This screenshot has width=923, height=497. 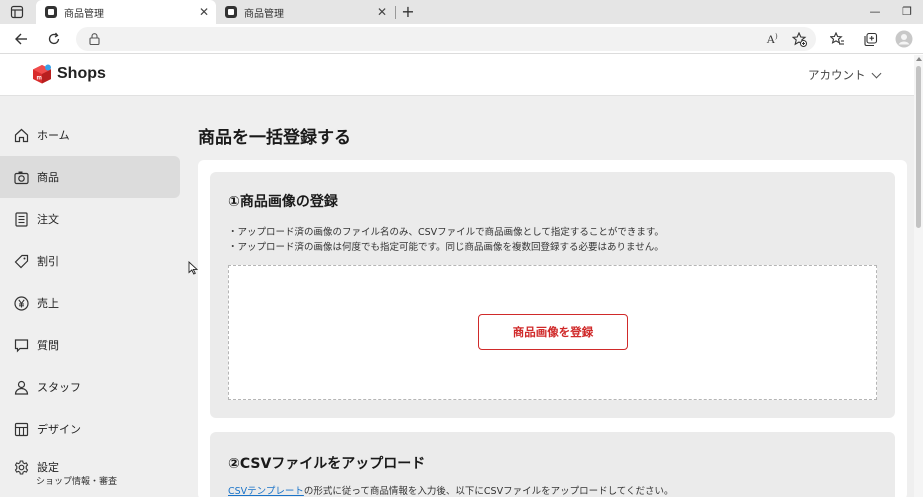 I want to click on sidebar-item-products: 商品, so click(x=90, y=177).